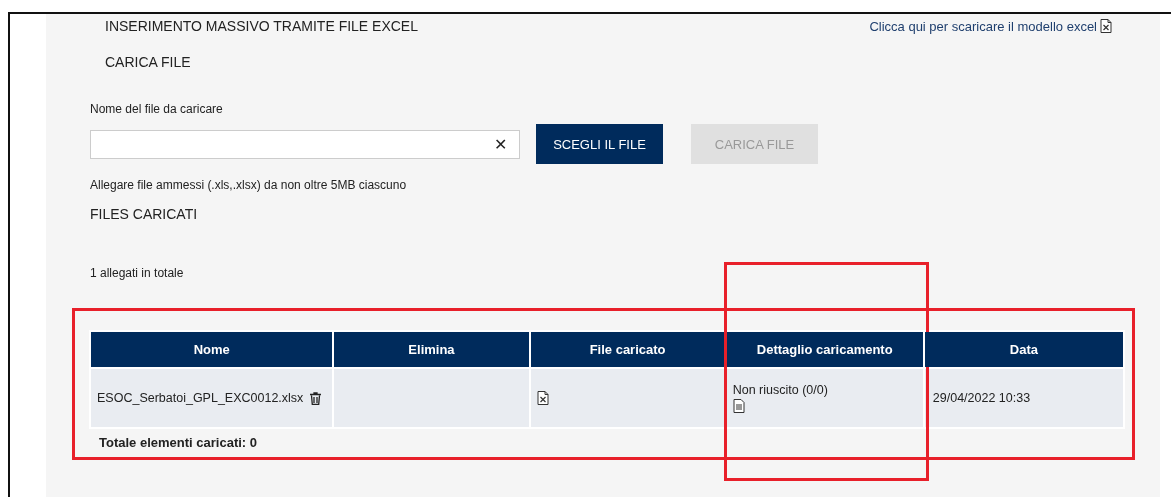 This screenshot has width=1171, height=497. What do you see at coordinates (500, 144) in the screenshot?
I see `clear-icon: ✕` at bounding box center [500, 144].